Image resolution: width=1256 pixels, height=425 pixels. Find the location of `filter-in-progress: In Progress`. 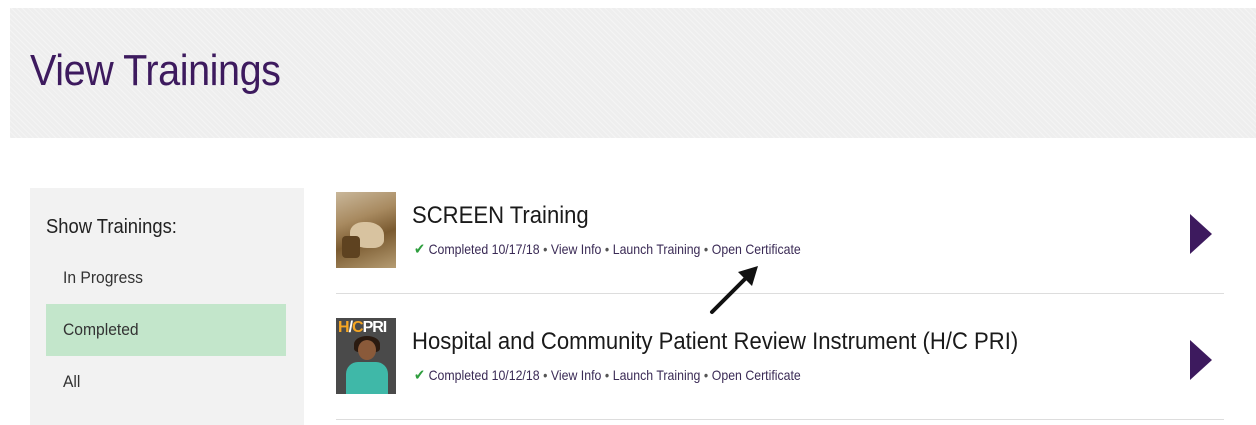

filter-in-progress: In Progress is located at coordinates (166, 278).